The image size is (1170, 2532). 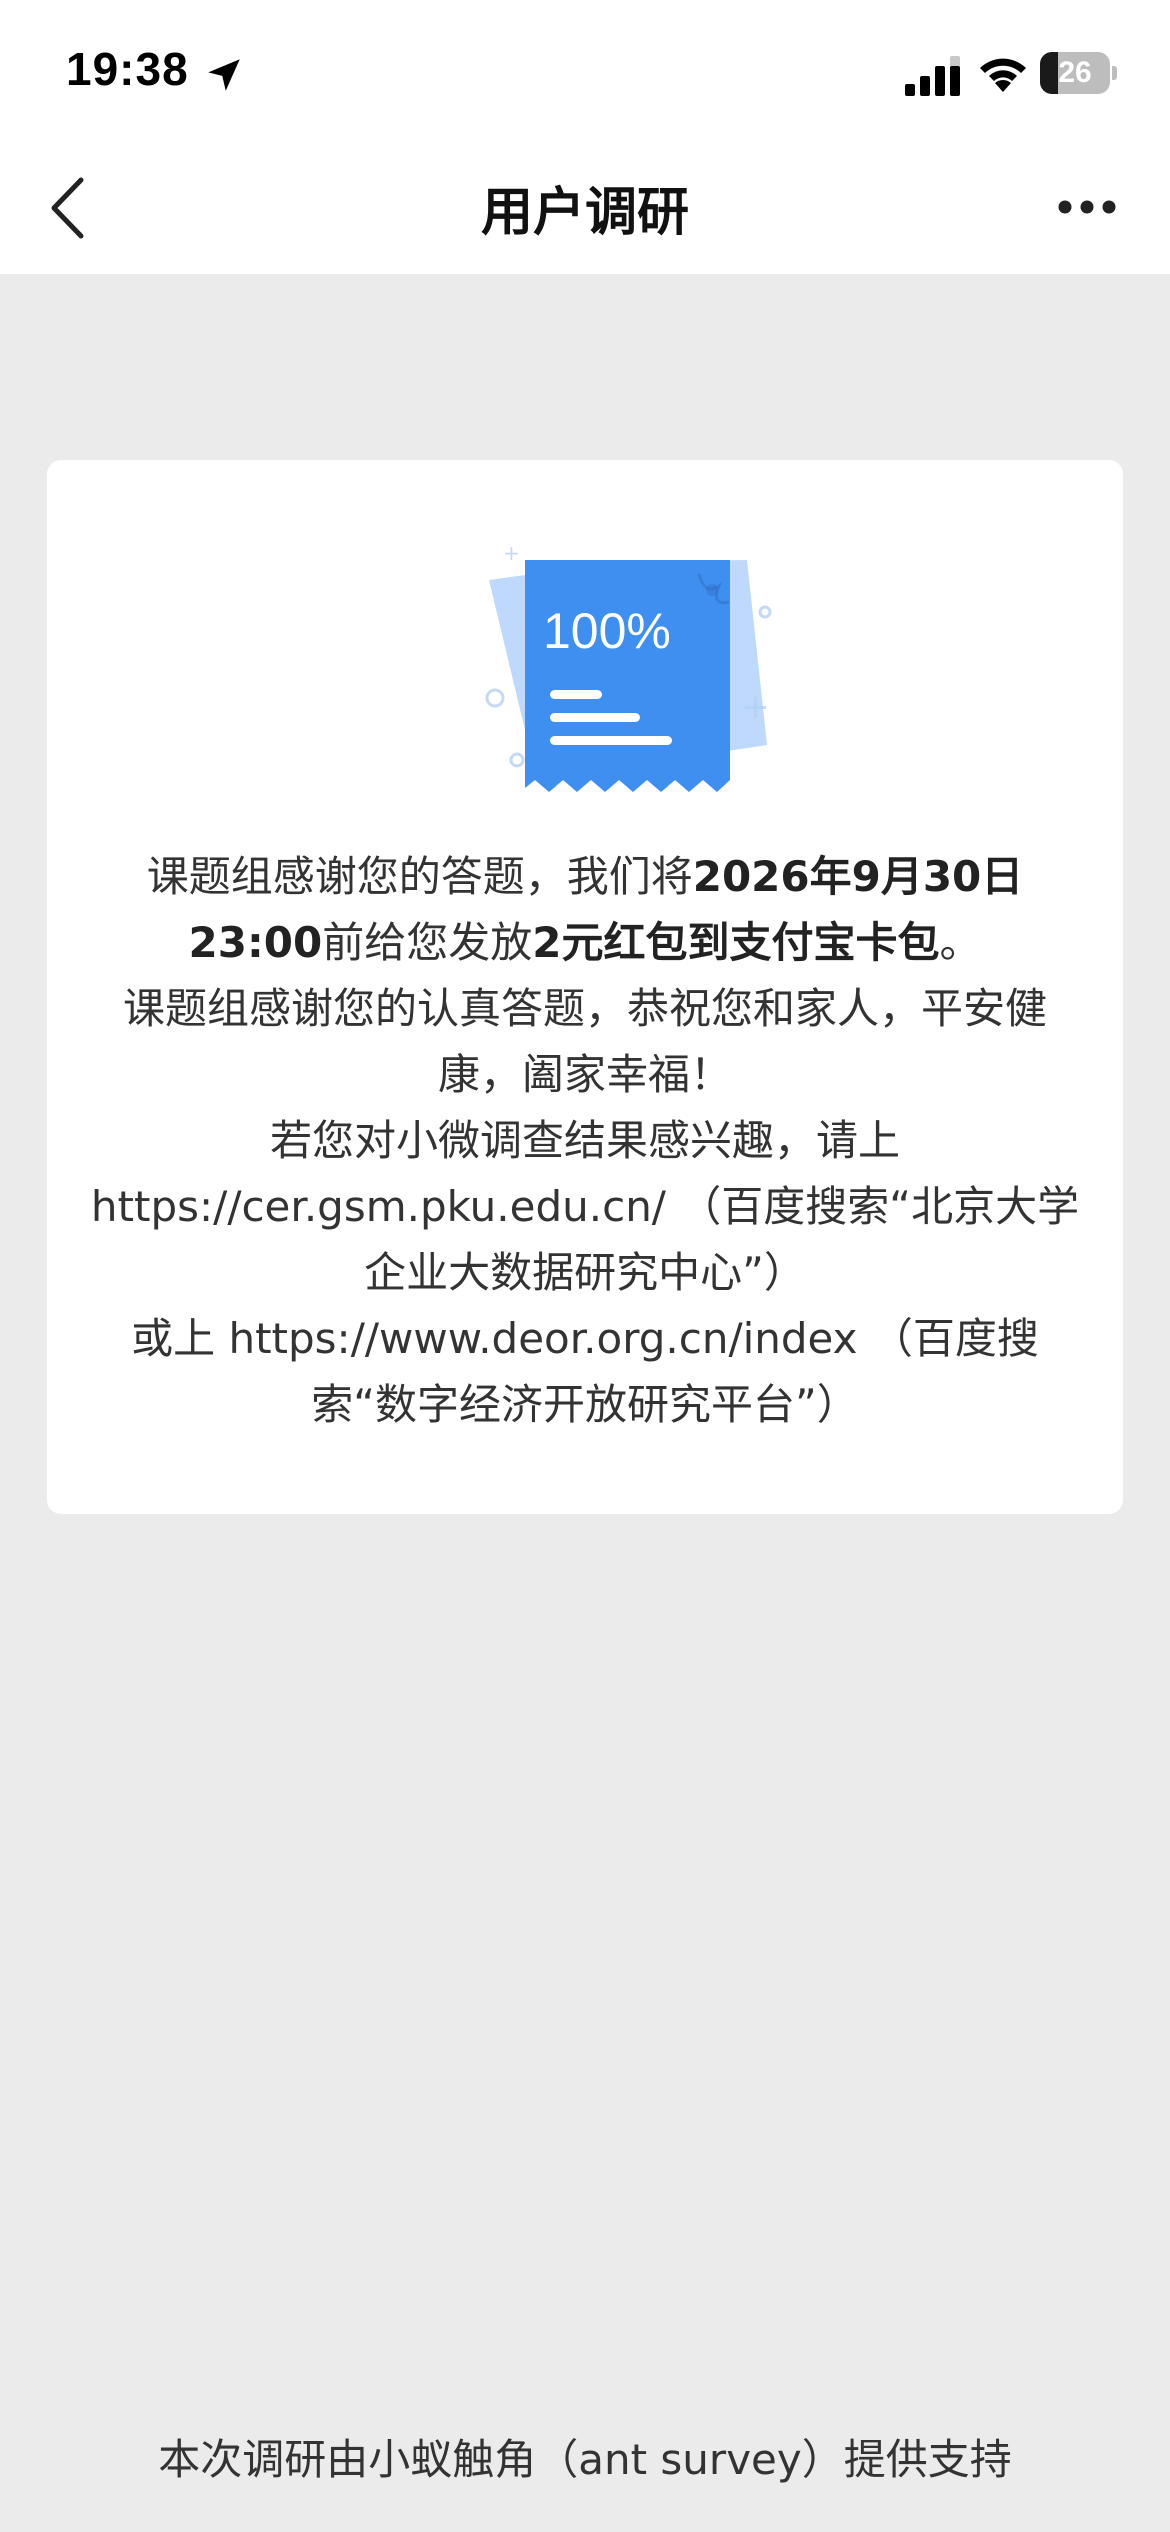 I want to click on reward-text-part1: 课题组感谢您的答题，我们将, so click(x=419, y=876).